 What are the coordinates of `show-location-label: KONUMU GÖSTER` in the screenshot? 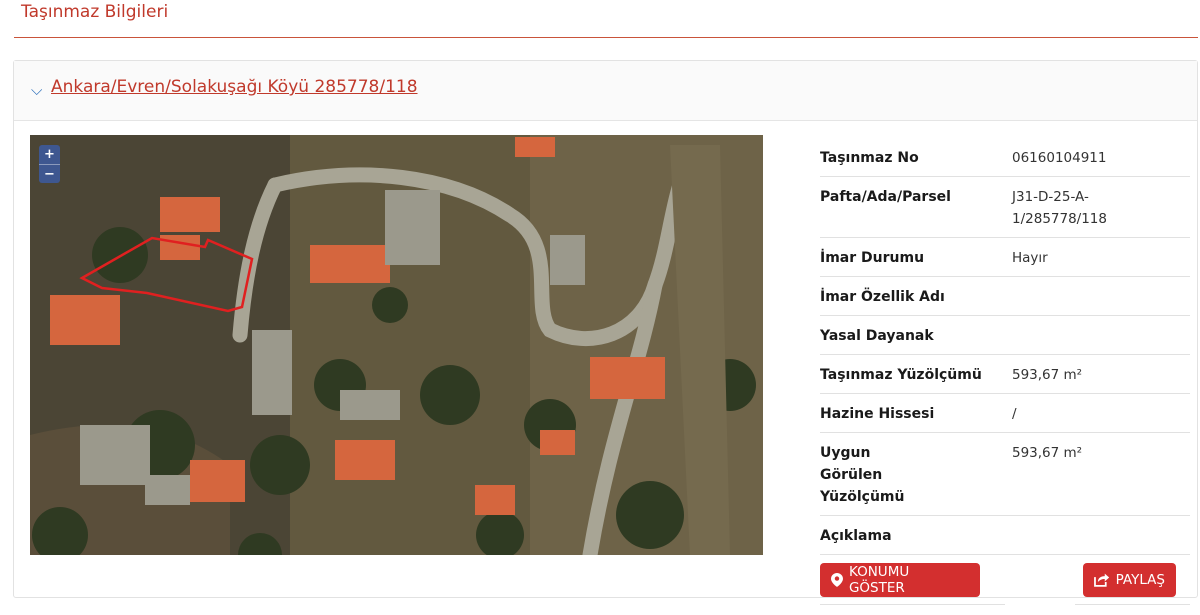 It's located at (879, 580).